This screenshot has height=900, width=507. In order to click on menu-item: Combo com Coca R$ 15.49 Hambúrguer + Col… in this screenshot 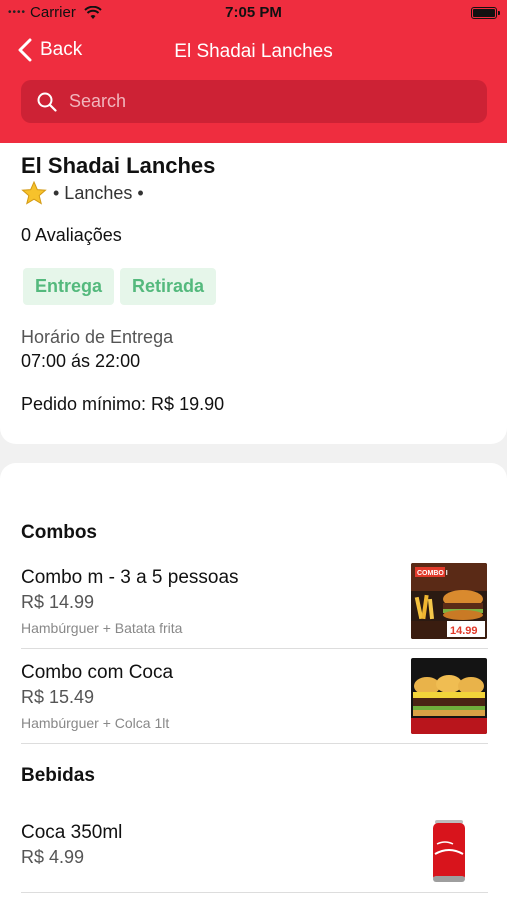, I will do `click(253, 705)`.